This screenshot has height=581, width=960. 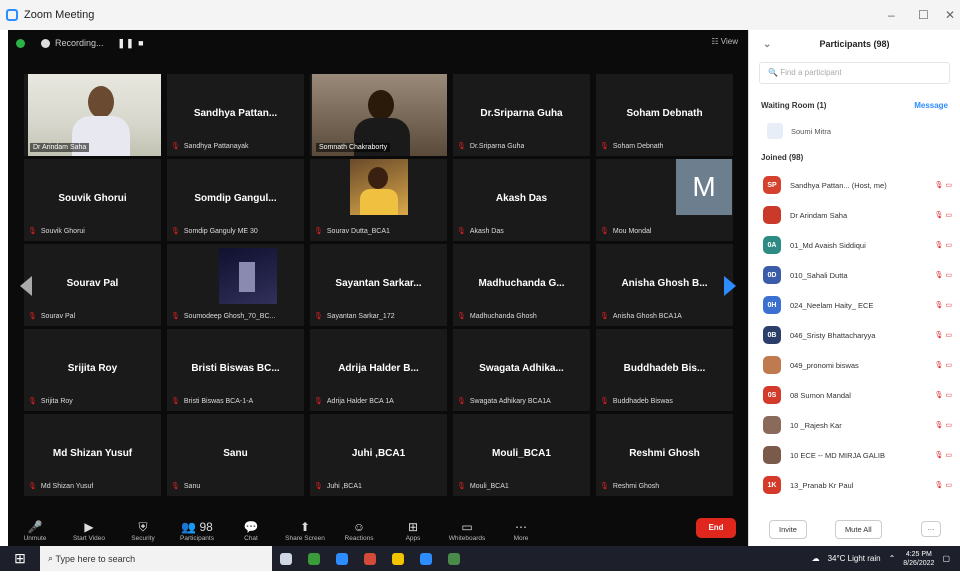 I want to click on chevron-down-icon: ⌄, so click(x=767, y=44).